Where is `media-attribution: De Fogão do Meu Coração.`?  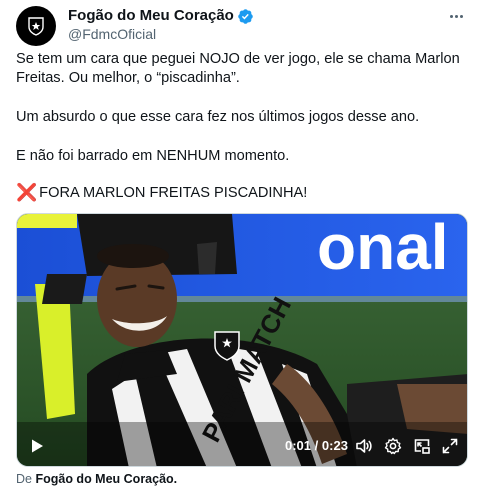 media-attribution: De Fogão do Meu Coração. is located at coordinates (96, 479).